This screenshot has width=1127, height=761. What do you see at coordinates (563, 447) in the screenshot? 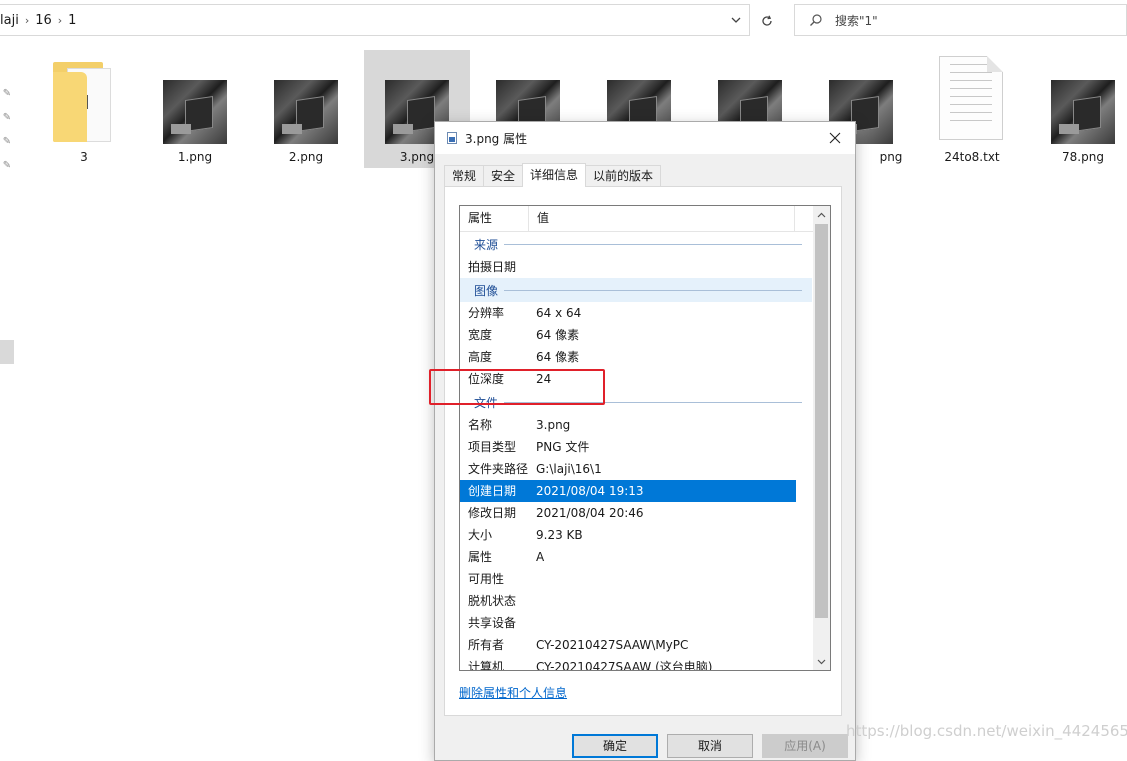
I see `property-value: PNG 文件` at bounding box center [563, 447].